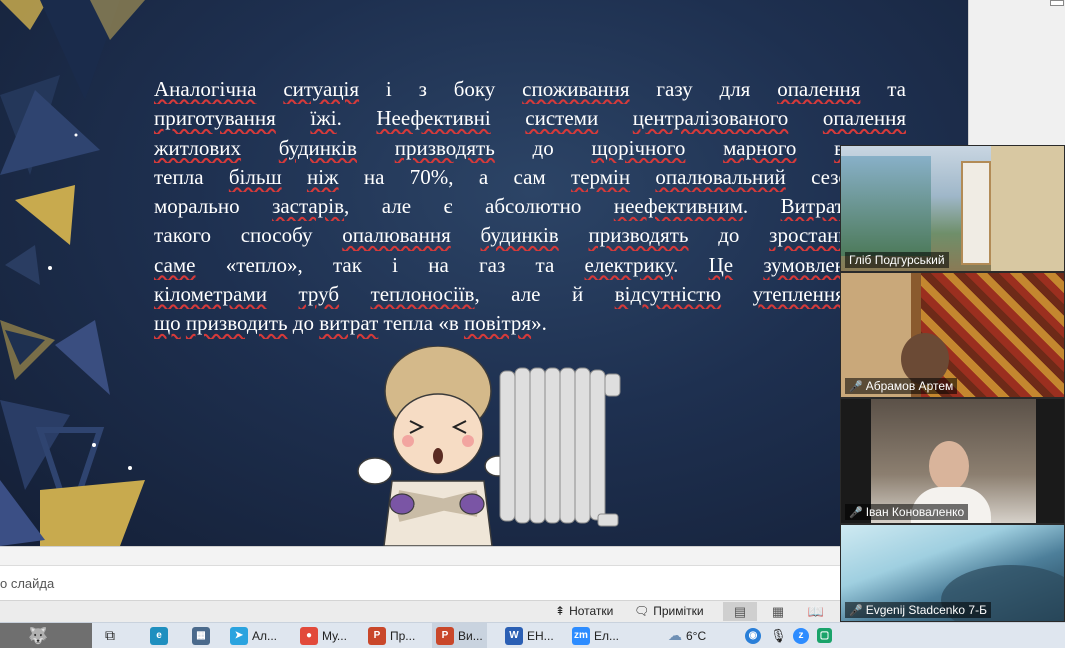 Image resolution: width=1065 pixels, height=648 pixels. What do you see at coordinates (422, 294) in the screenshot?
I see `text-segment: теплоносіїв` at bounding box center [422, 294].